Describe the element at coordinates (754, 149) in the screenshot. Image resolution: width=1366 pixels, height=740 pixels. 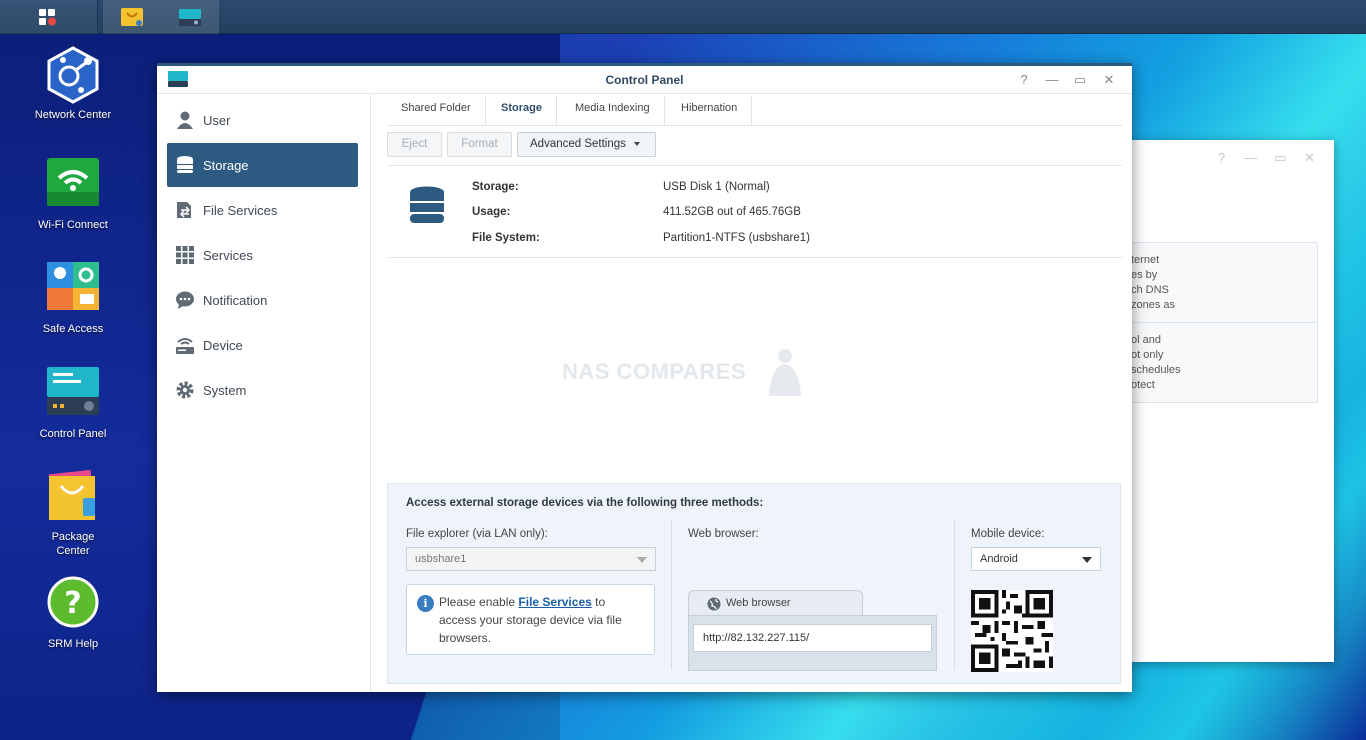
I see `toolbar: Eject Format Advanced Settings` at that location.